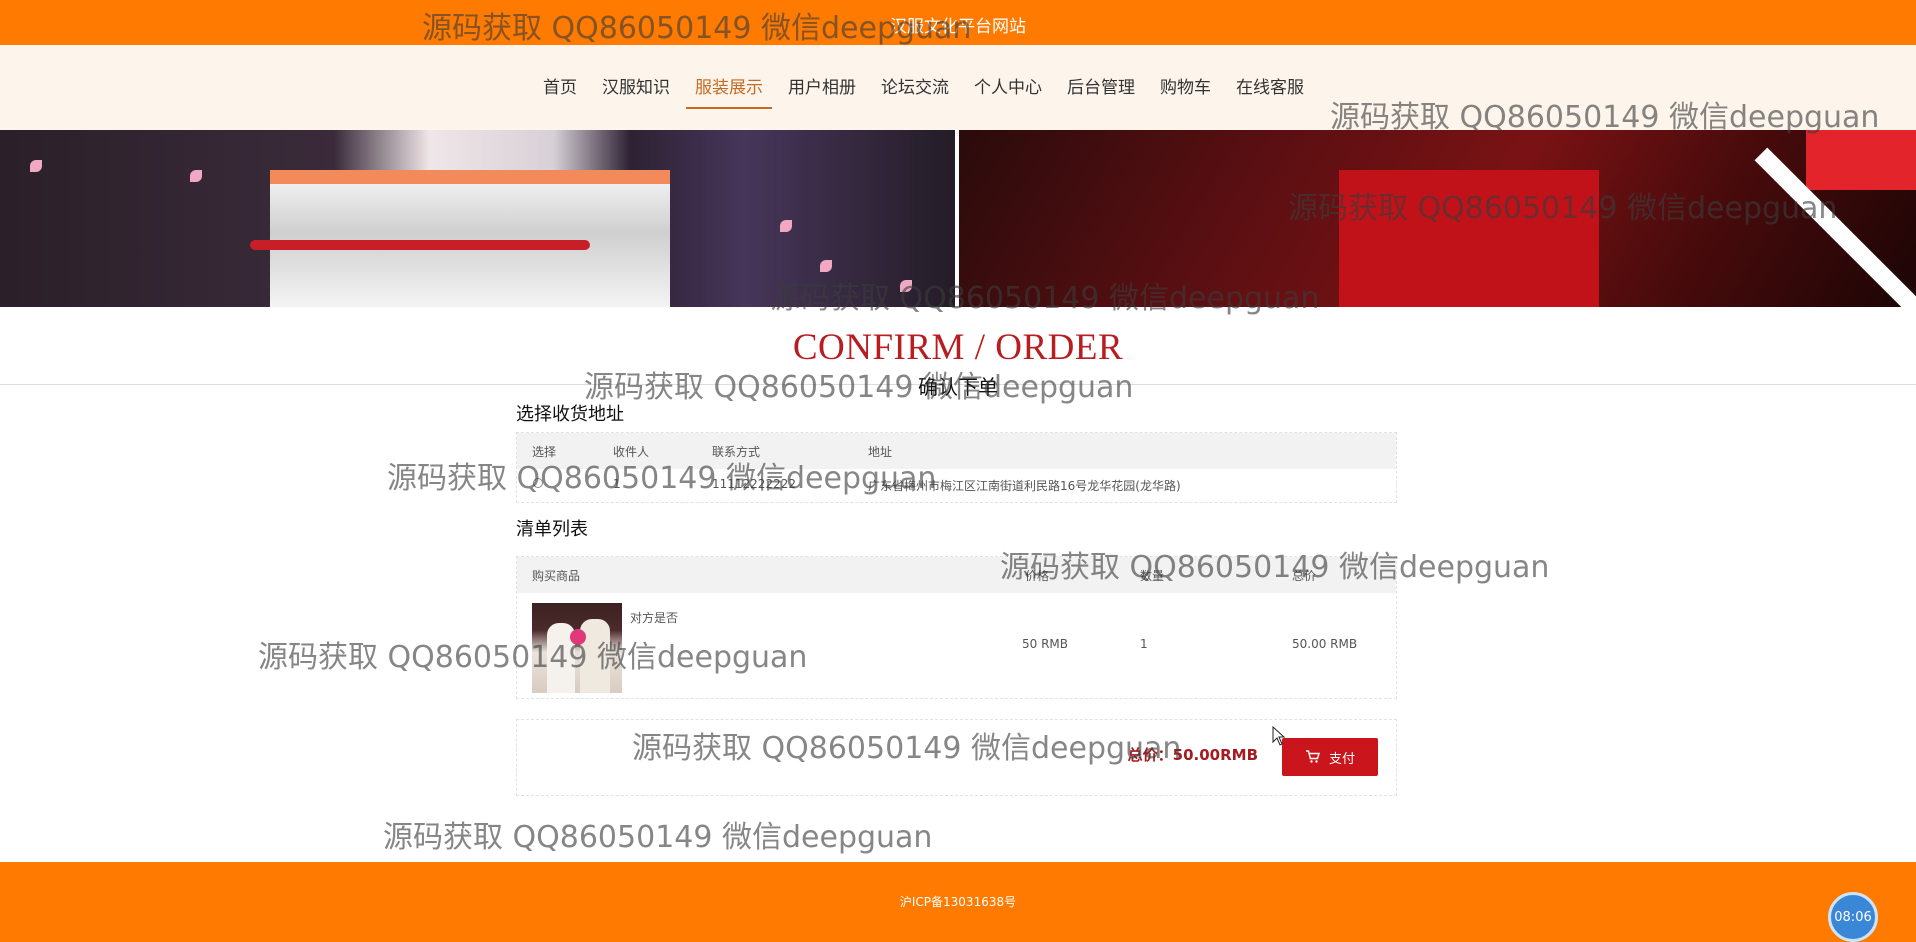 This screenshot has width=1916, height=942. I want to click on icp-record: 沪ICP备13031638号, so click(958, 902).